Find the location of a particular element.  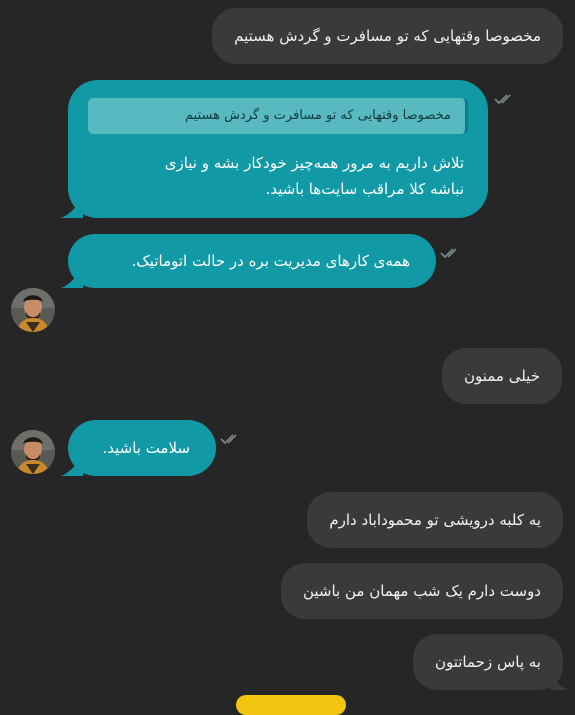

quoted-reply: مخصوصا وقتهایی که تو مسافرت و گردش هستیم is located at coordinates (278, 116).